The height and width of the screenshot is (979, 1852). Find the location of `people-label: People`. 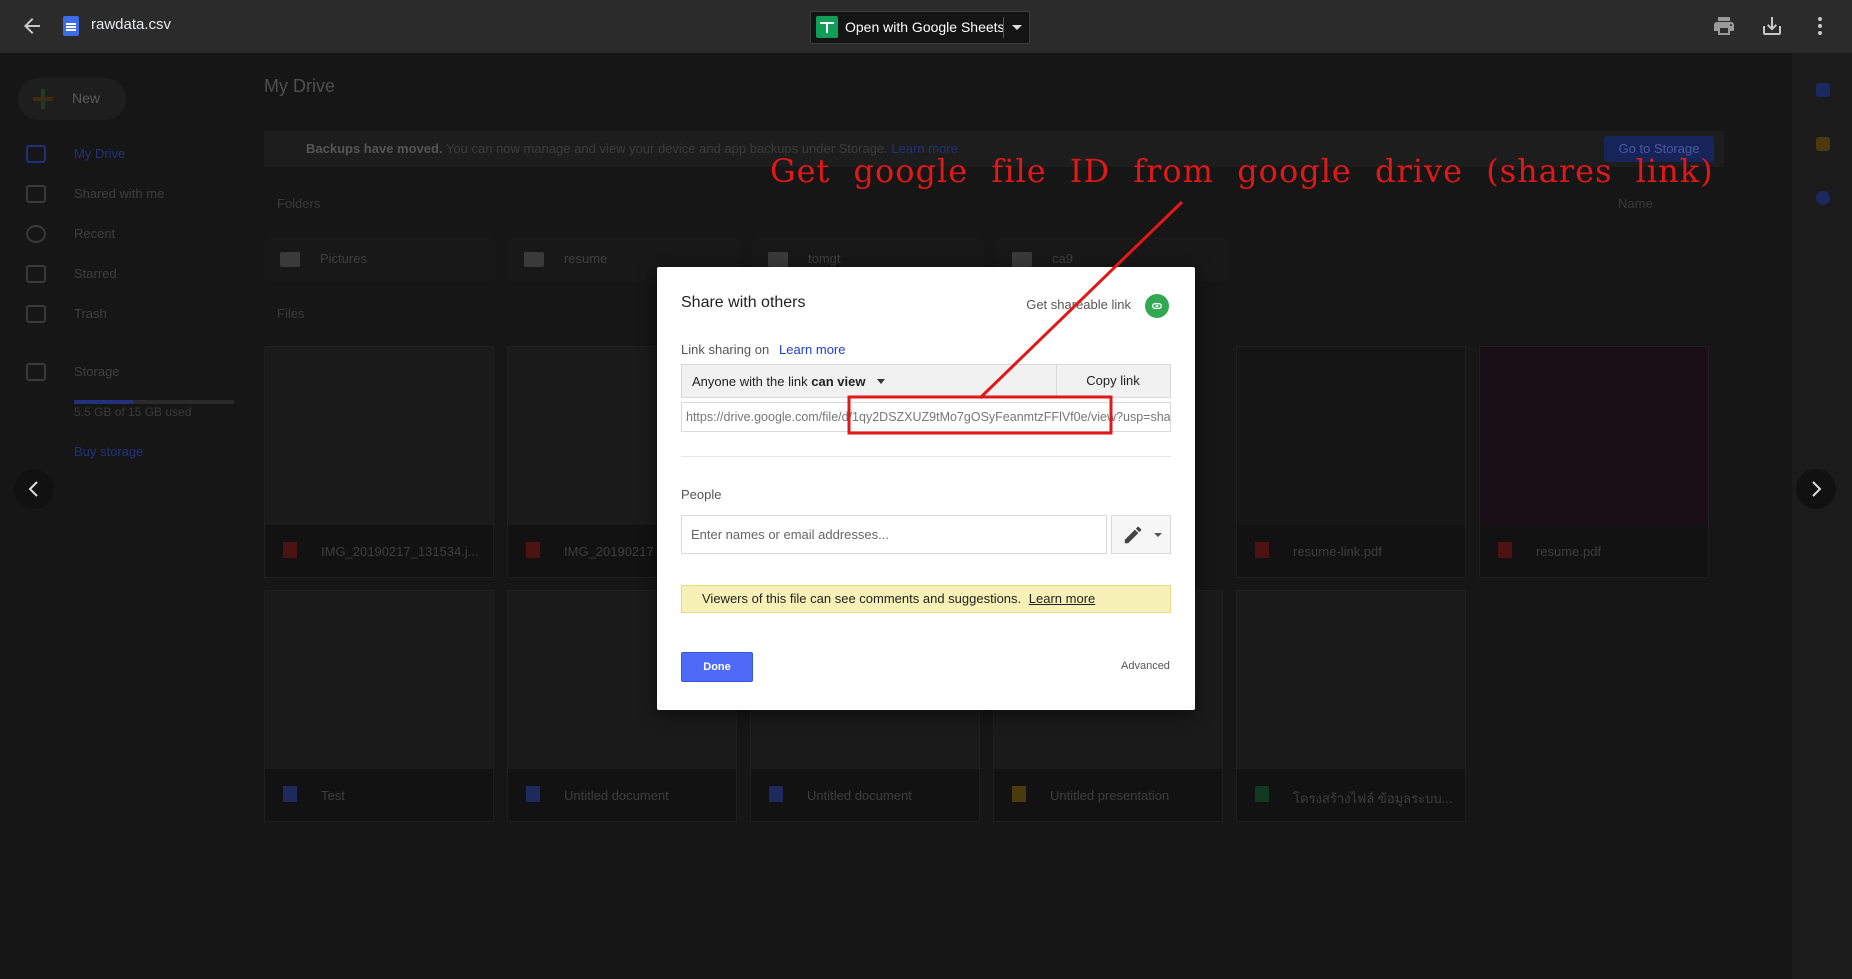

people-label: People is located at coordinates (701, 494).